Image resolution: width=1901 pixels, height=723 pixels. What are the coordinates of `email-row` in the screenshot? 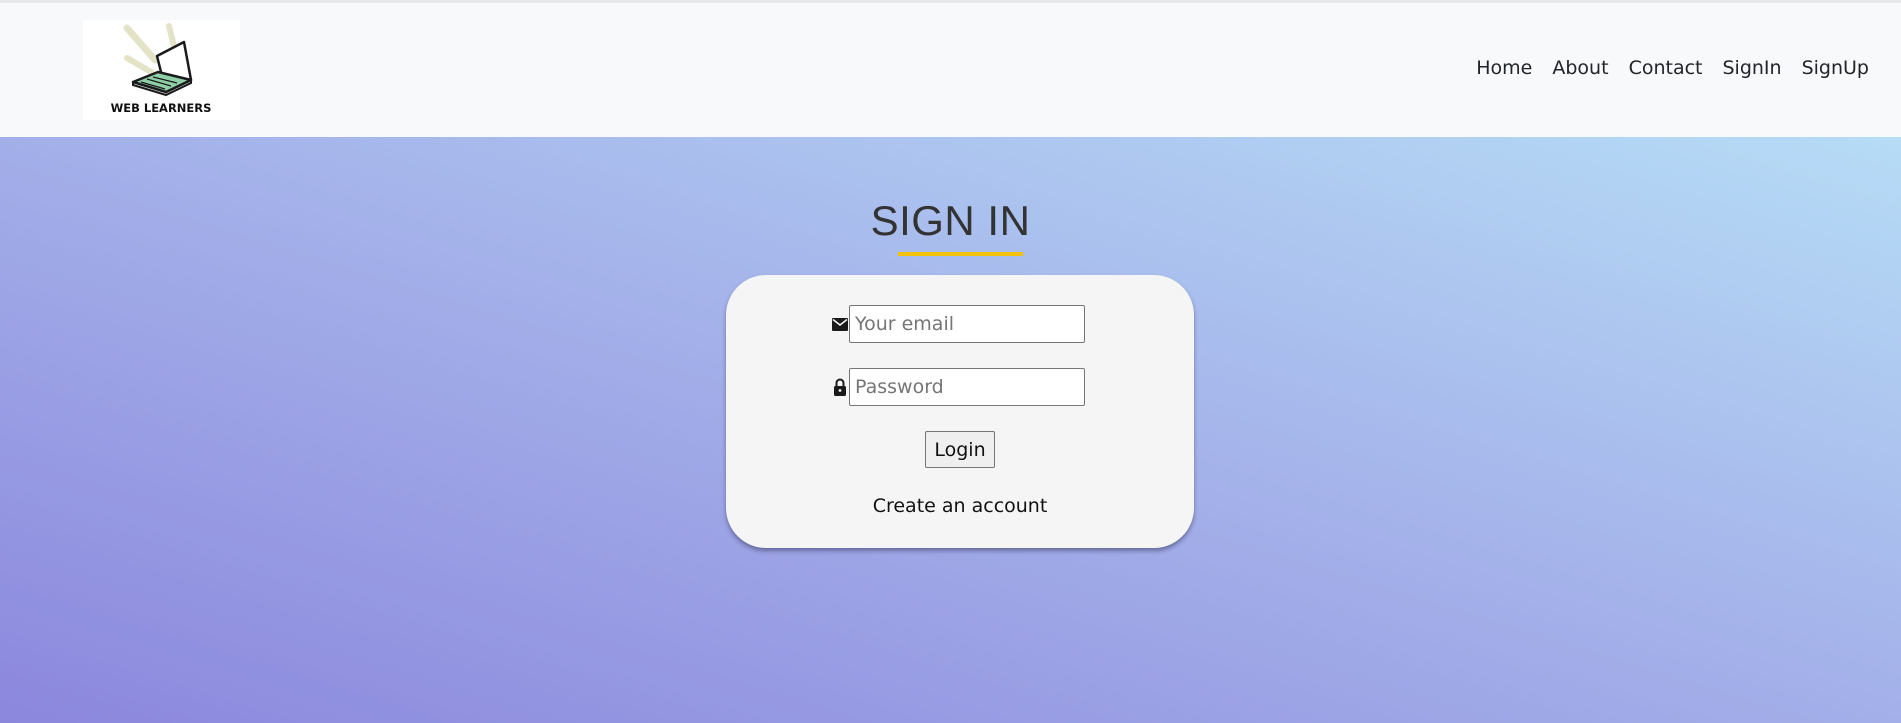 It's located at (958, 324).